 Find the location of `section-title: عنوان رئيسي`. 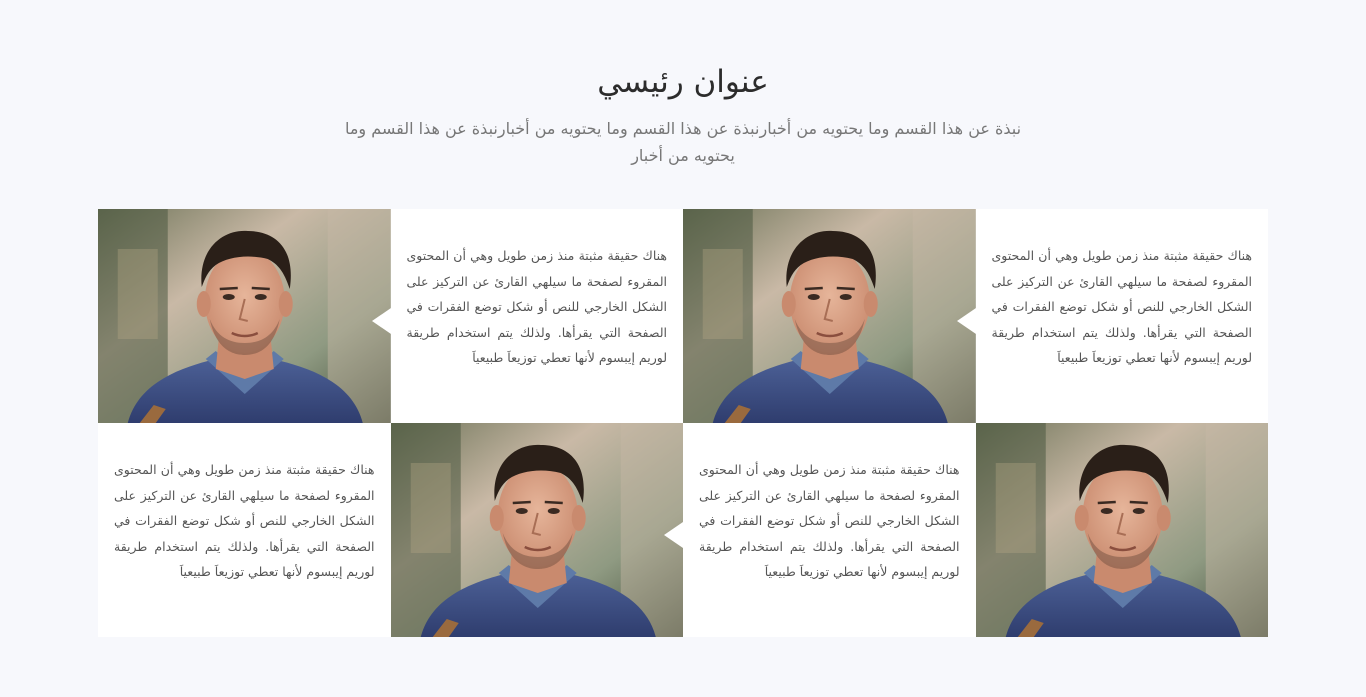

section-title: عنوان رئيسي is located at coordinates (683, 82).